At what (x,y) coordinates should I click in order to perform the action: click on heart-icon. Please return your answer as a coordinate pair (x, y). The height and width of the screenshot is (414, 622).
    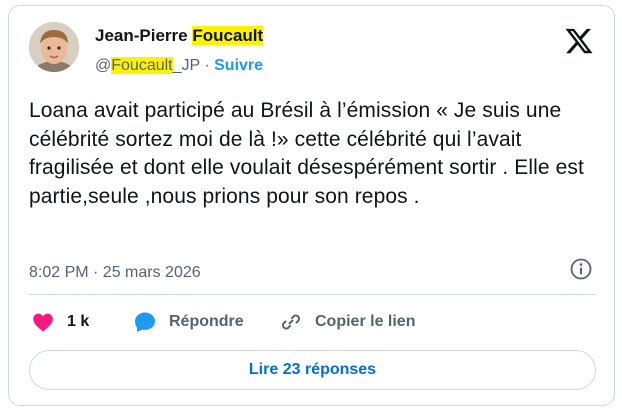
    Looking at the image, I should click on (43, 322).